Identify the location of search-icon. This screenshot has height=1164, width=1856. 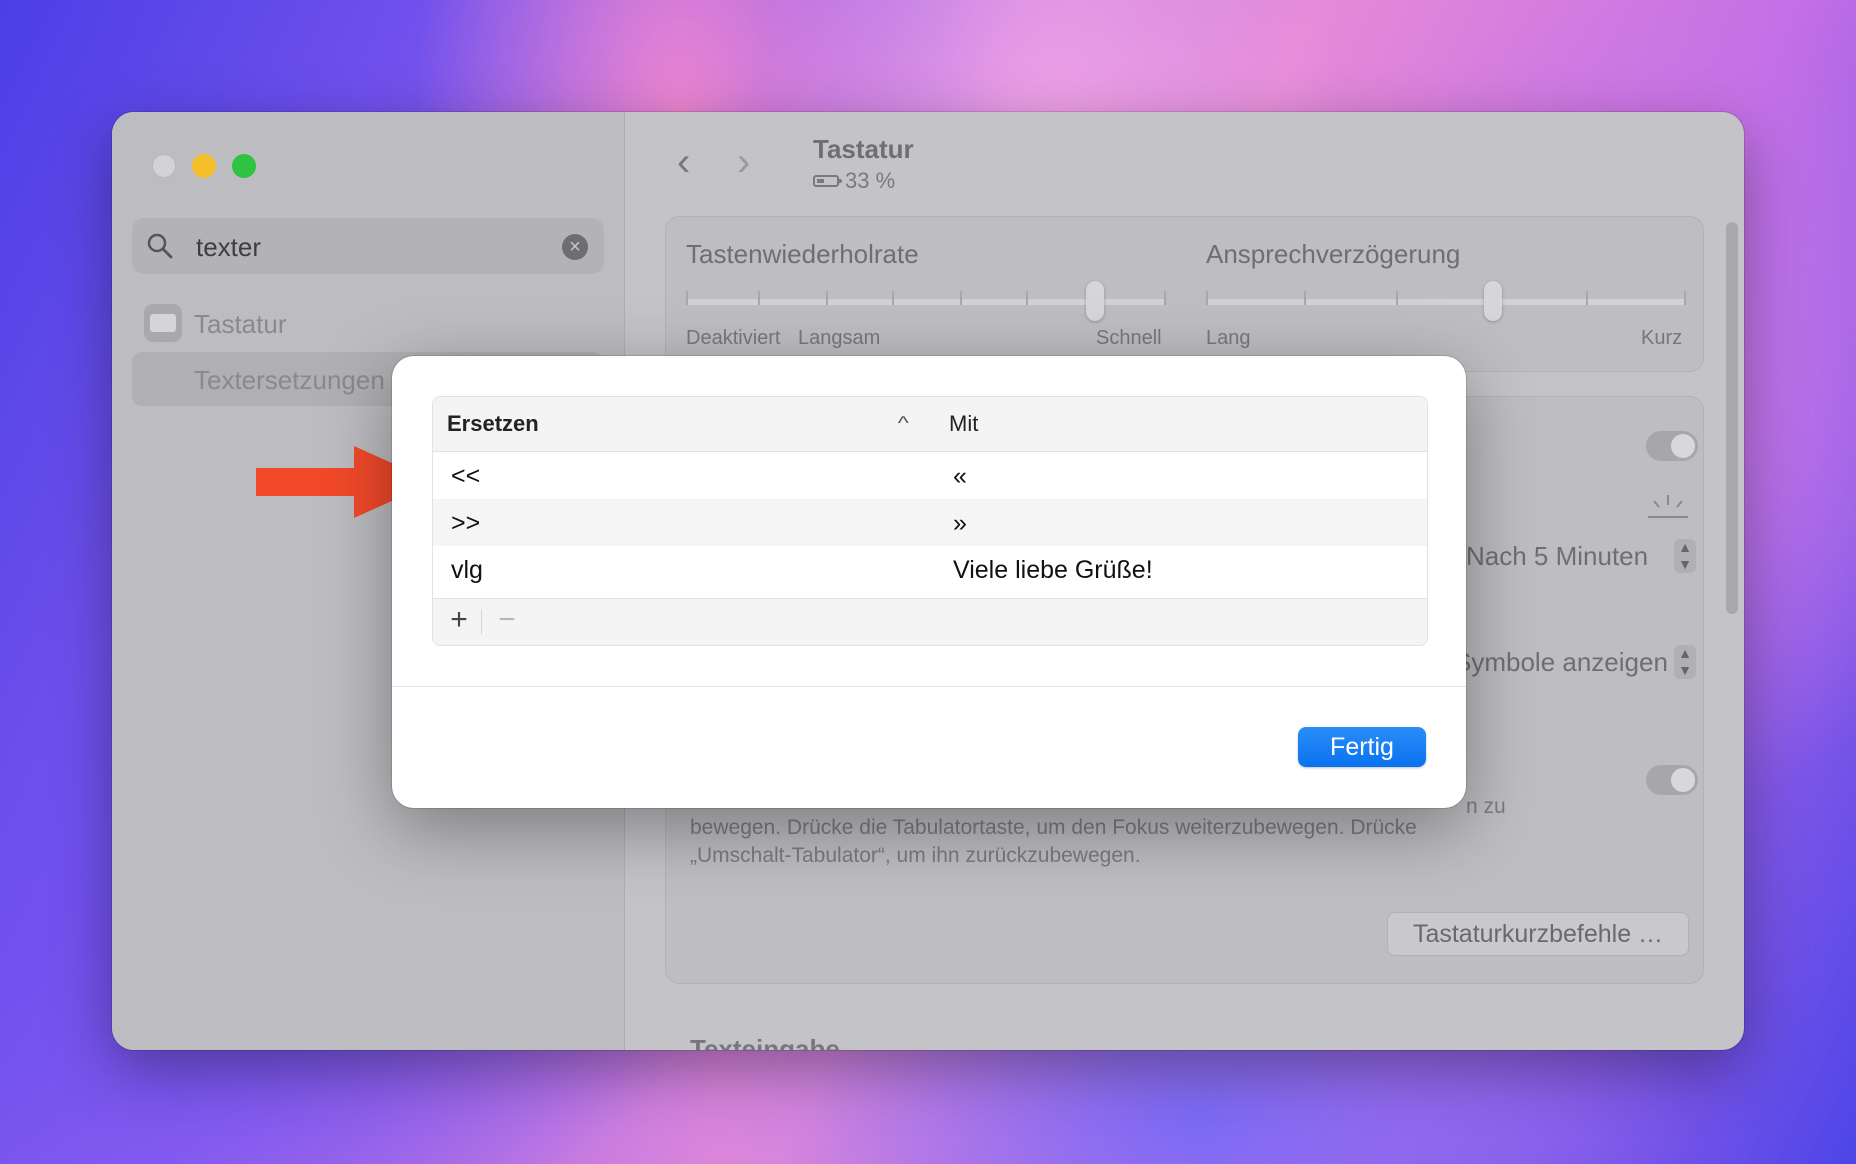
(160, 246).